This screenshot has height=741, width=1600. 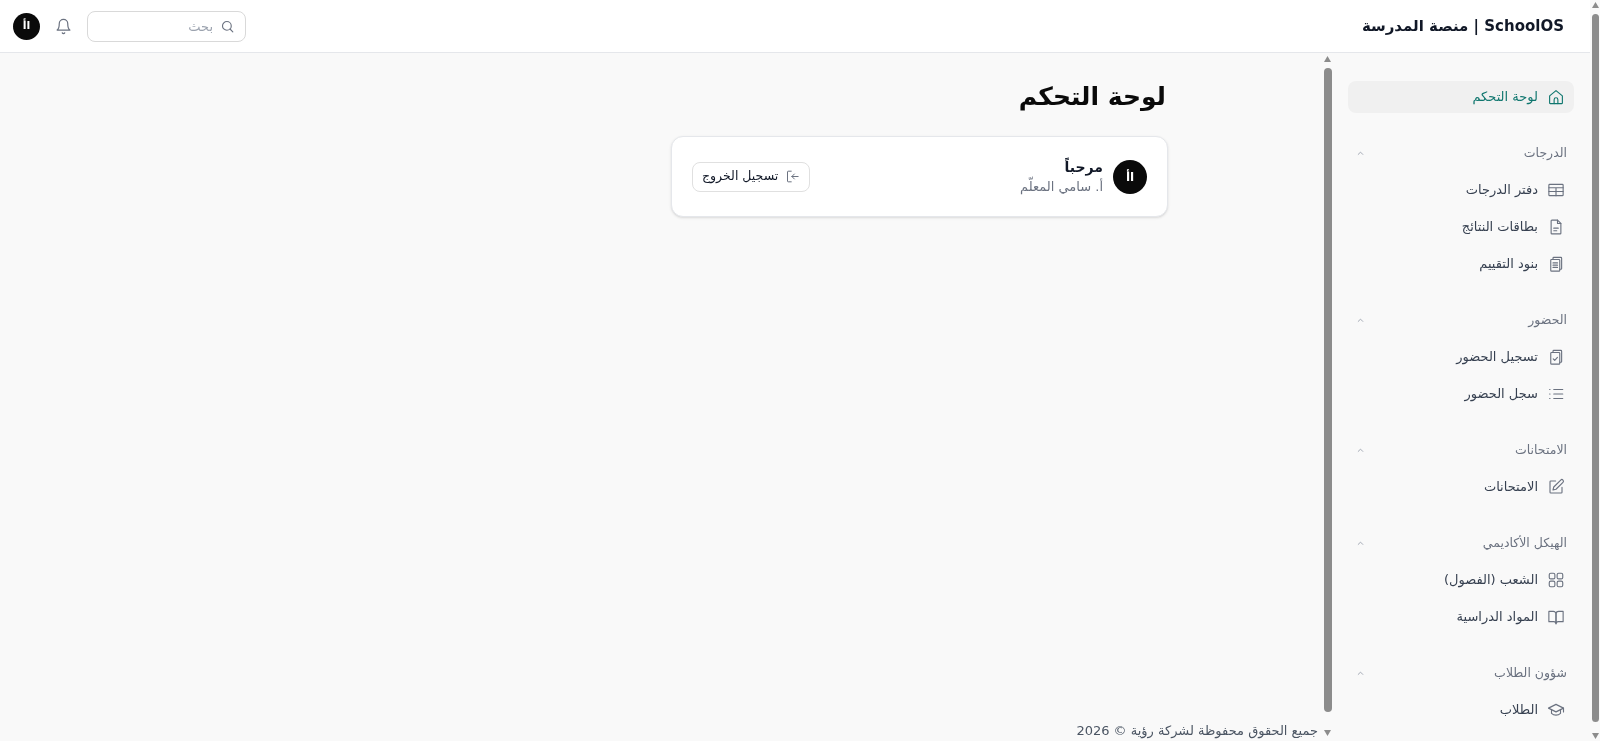 I want to click on table-icon, so click(x=1556, y=190).